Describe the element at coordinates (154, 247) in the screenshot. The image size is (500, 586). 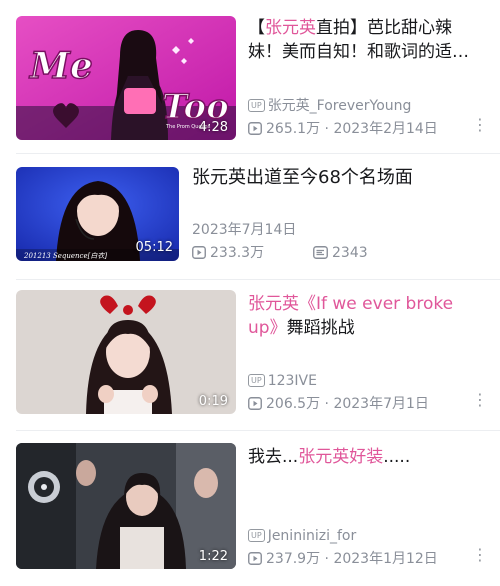
I see `duration-label: 05:12` at that location.